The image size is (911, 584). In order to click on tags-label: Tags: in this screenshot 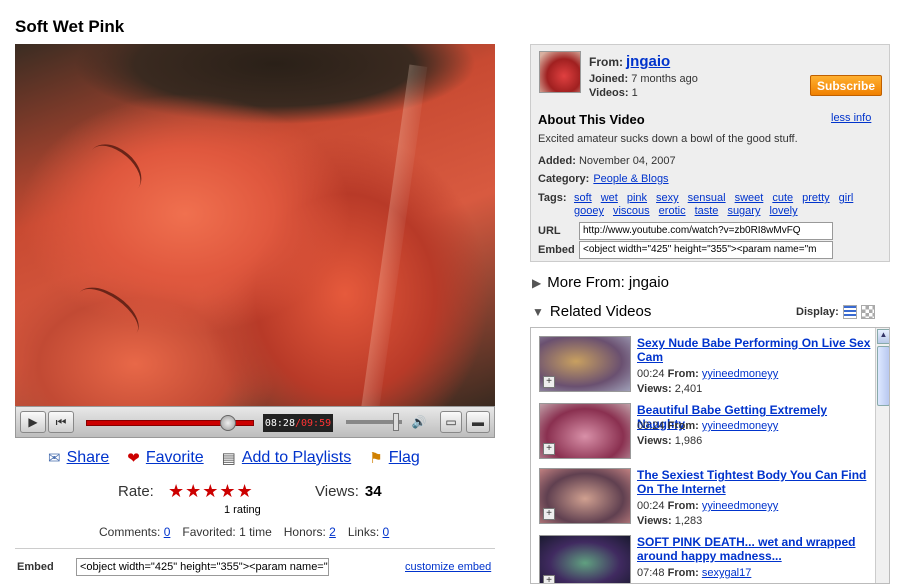, I will do `click(552, 198)`.